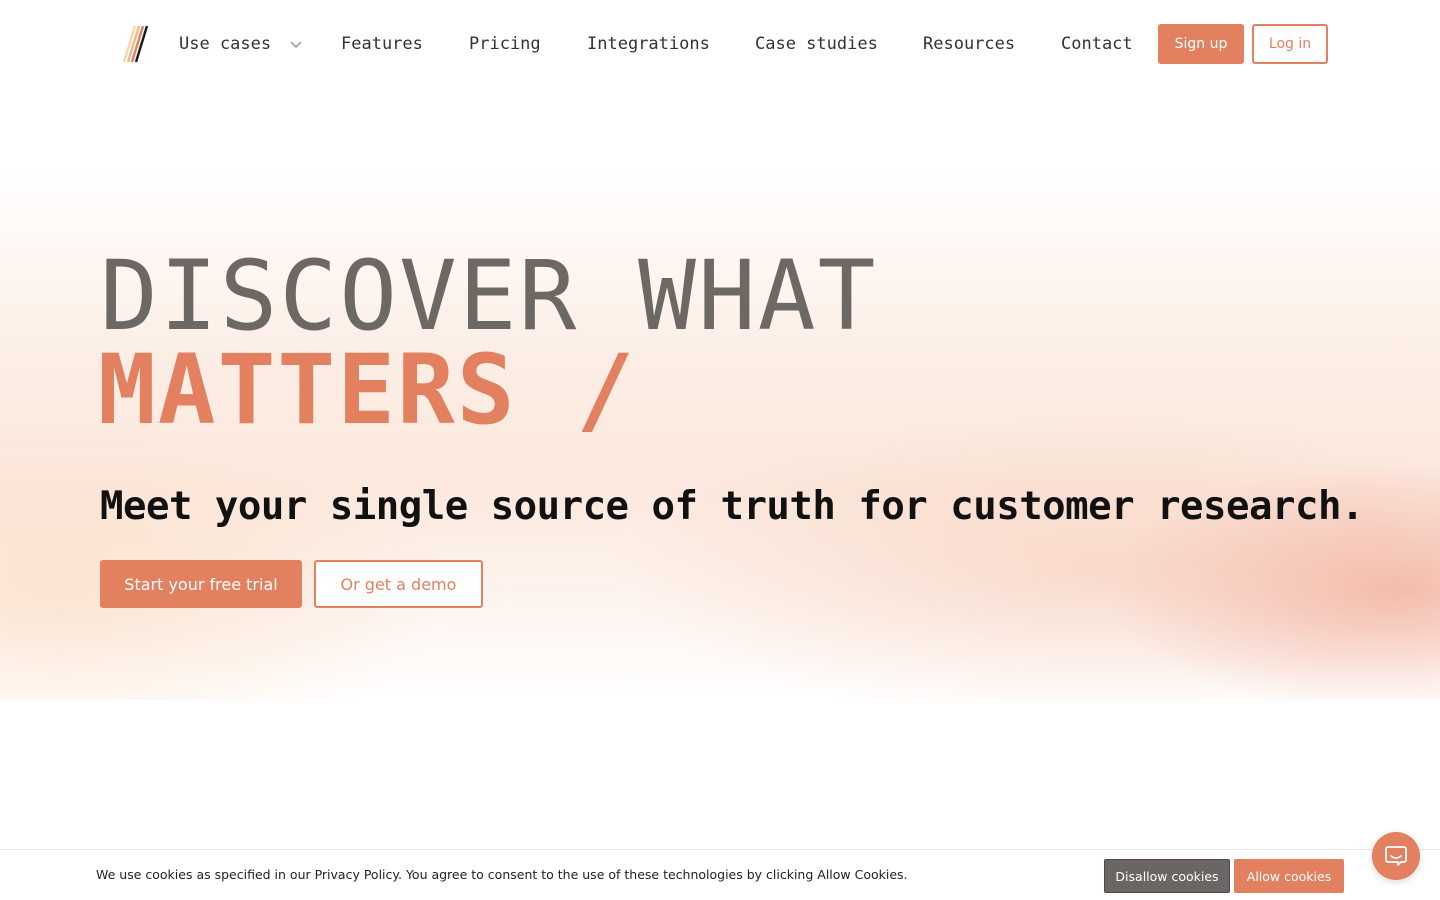 This screenshot has height=900, width=1440. I want to click on chat-launcher-button, so click(1396, 856).